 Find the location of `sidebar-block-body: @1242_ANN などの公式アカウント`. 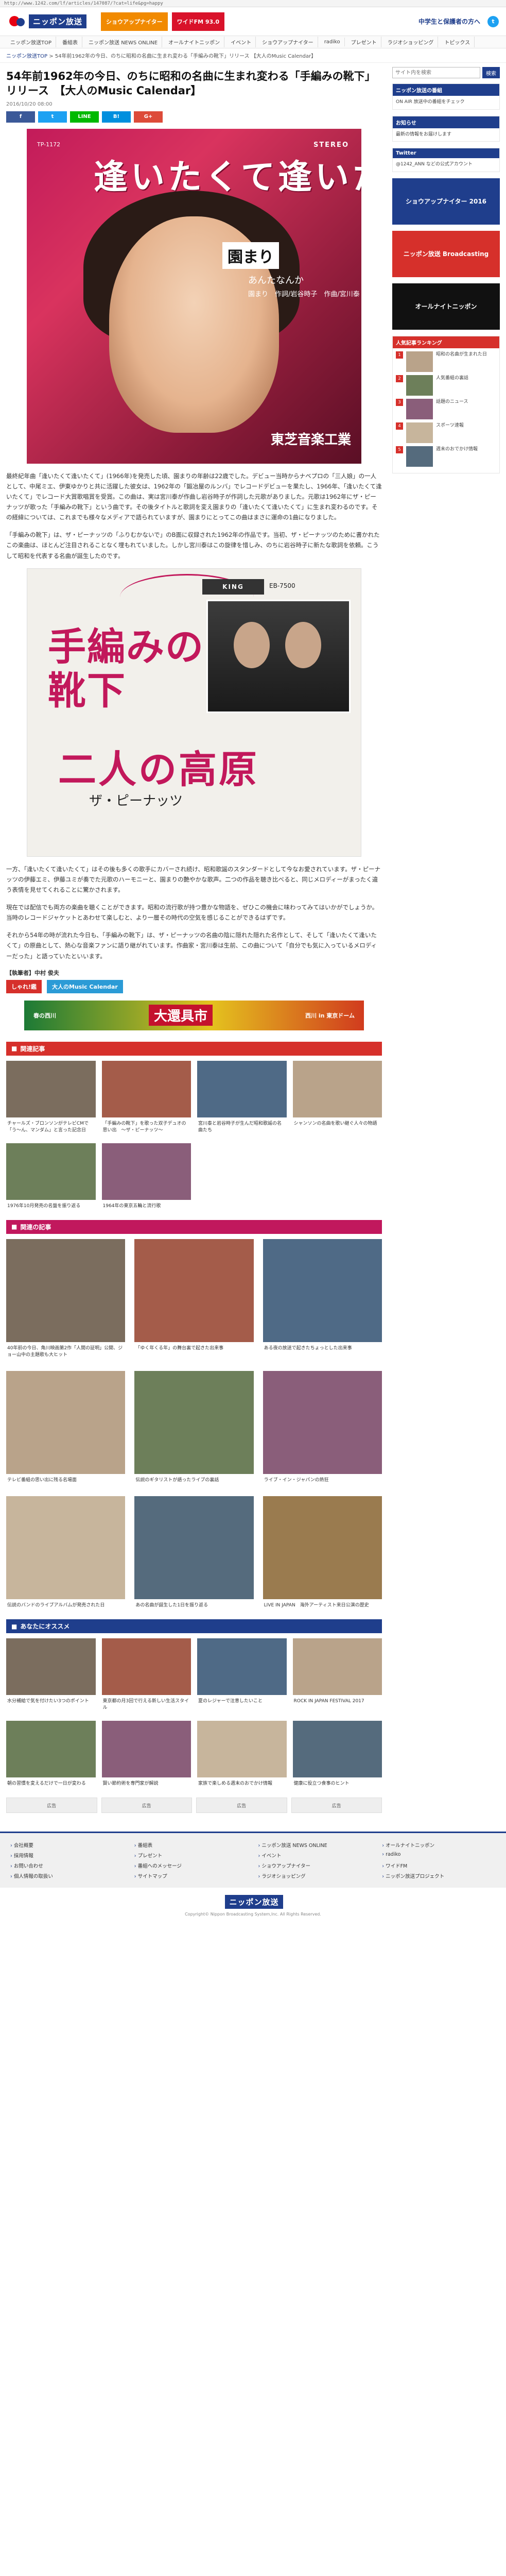

sidebar-block-body: @1242_ANN などの公式アカウント is located at coordinates (446, 165).